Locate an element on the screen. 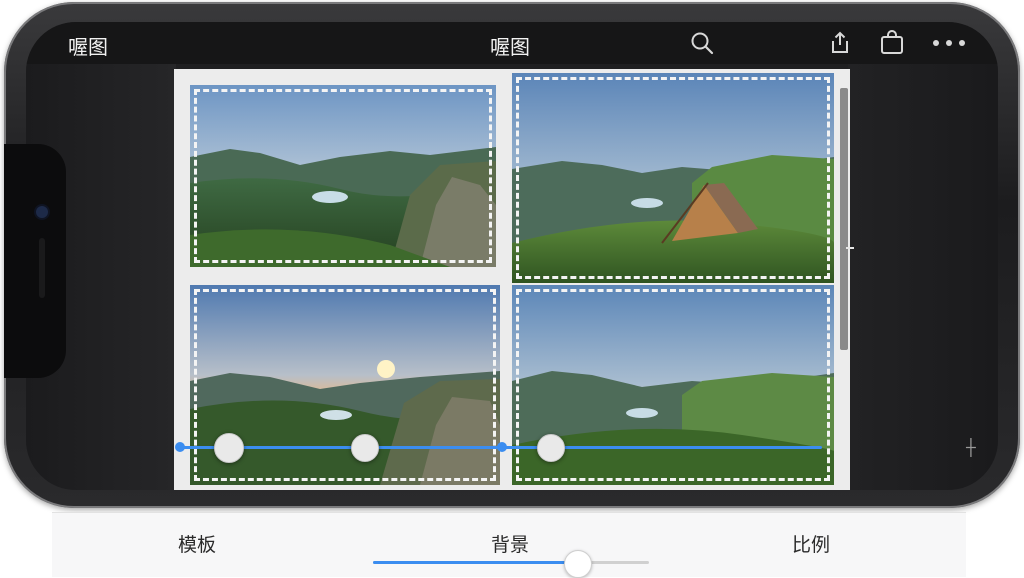  crosshair-icon: ┼ is located at coordinates (971, 447).